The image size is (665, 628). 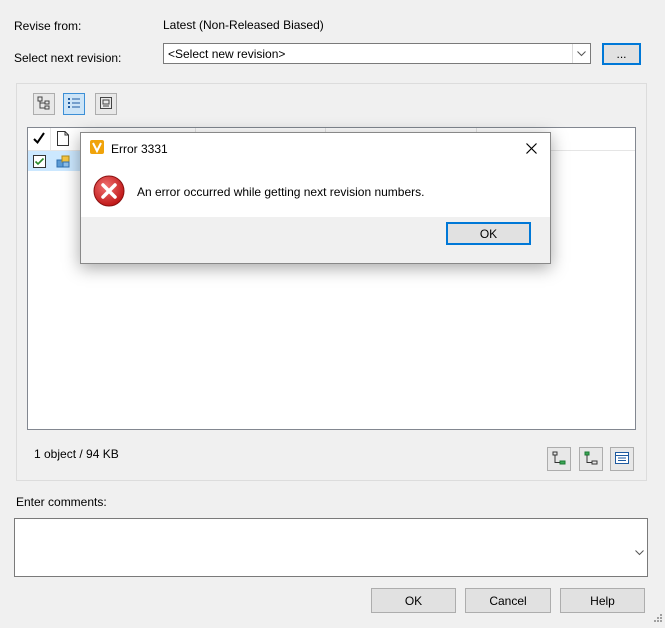 I want to click on preview-view-icon, so click(x=106, y=104).